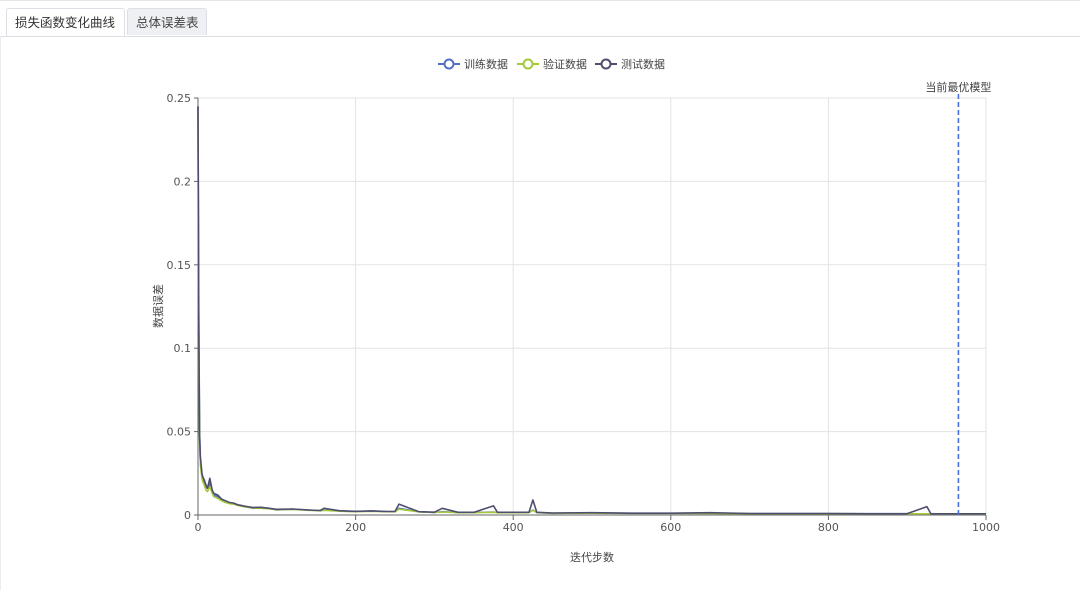 Image resolution: width=1080 pixels, height=590 pixels. I want to click on x-tick-label: 1000, so click(986, 527).